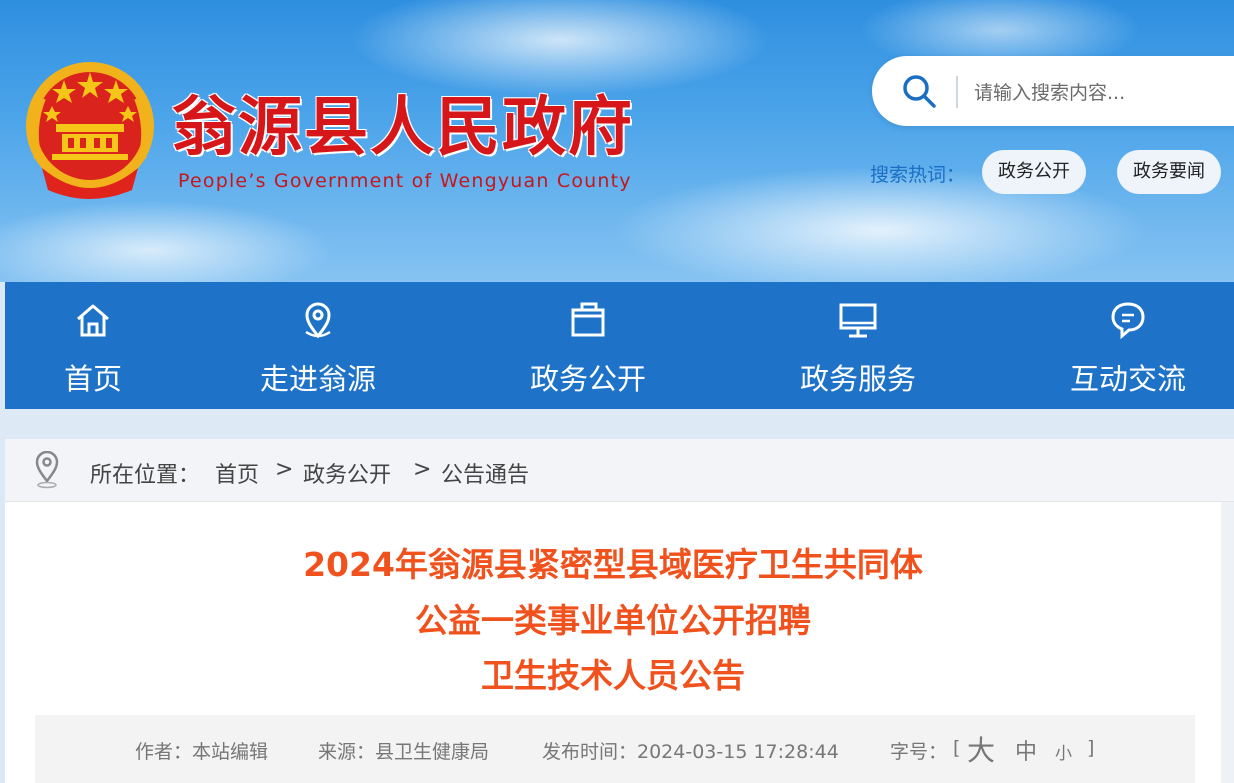 The image size is (1234, 783). Describe the element at coordinates (857, 379) in the screenshot. I see `nav-label-gov-service: 政务服务` at that location.